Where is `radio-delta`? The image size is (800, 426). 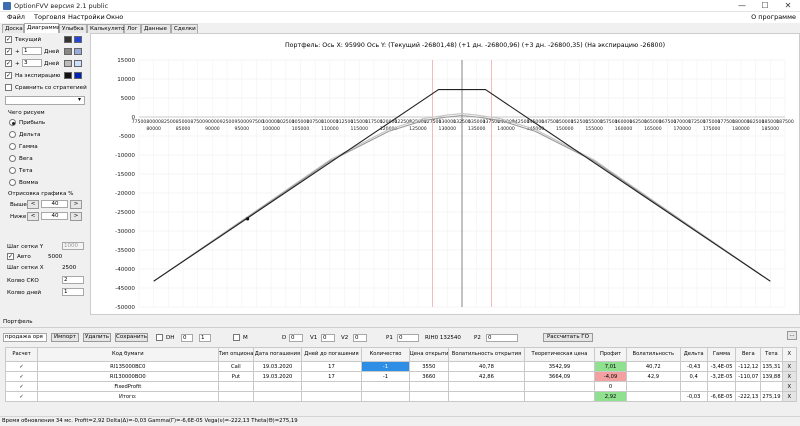 radio-delta is located at coordinates (12, 134).